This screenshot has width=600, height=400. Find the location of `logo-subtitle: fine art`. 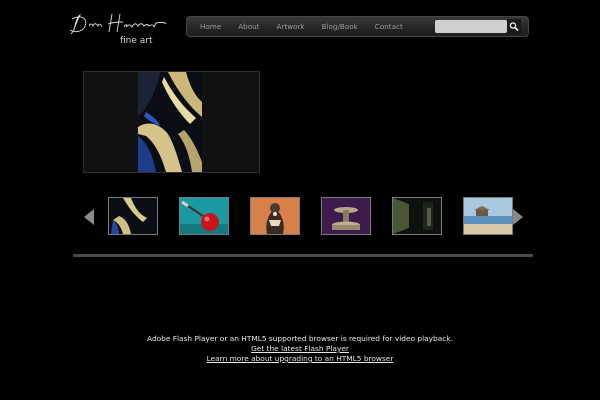

logo-subtitle: fine art is located at coordinates (136, 41).